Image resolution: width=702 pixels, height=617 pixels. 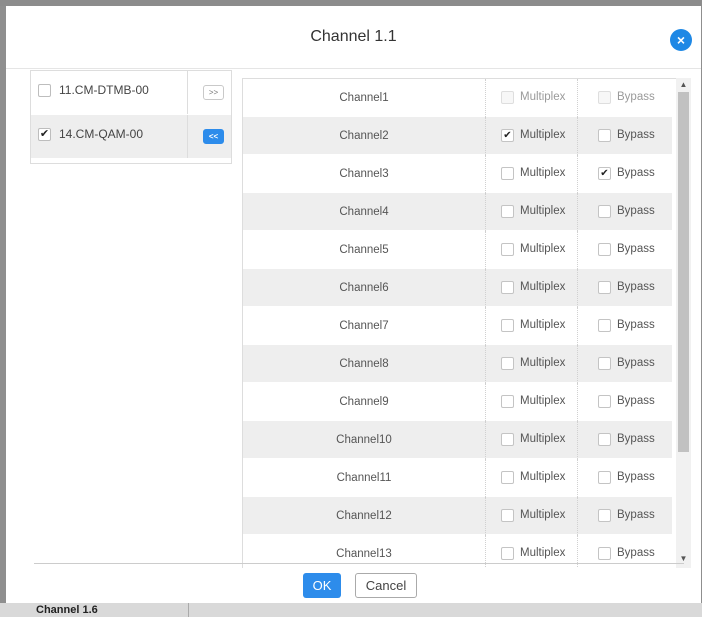 I want to click on source-item-checkbox, so click(x=44, y=90).